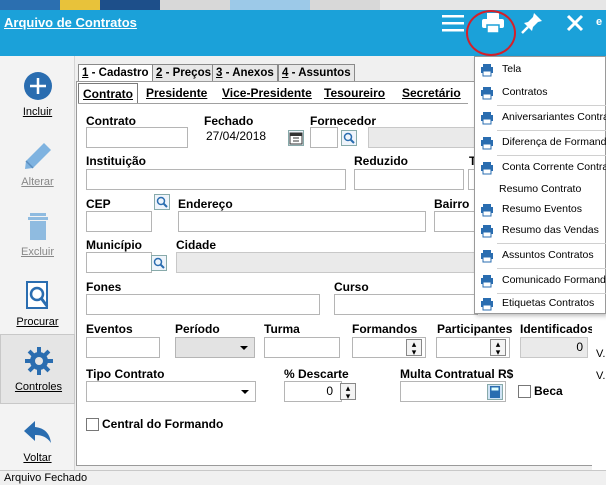  What do you see at coordinates (191, 73) in the screenshot?
I see `tab-label: Preços` at bounding box center [191, 73].